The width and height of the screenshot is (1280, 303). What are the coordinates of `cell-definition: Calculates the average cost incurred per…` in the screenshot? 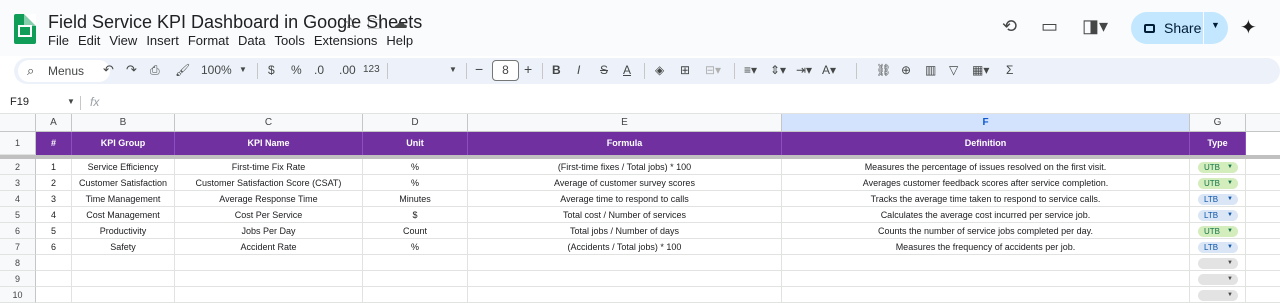 It's located at (986, 215).